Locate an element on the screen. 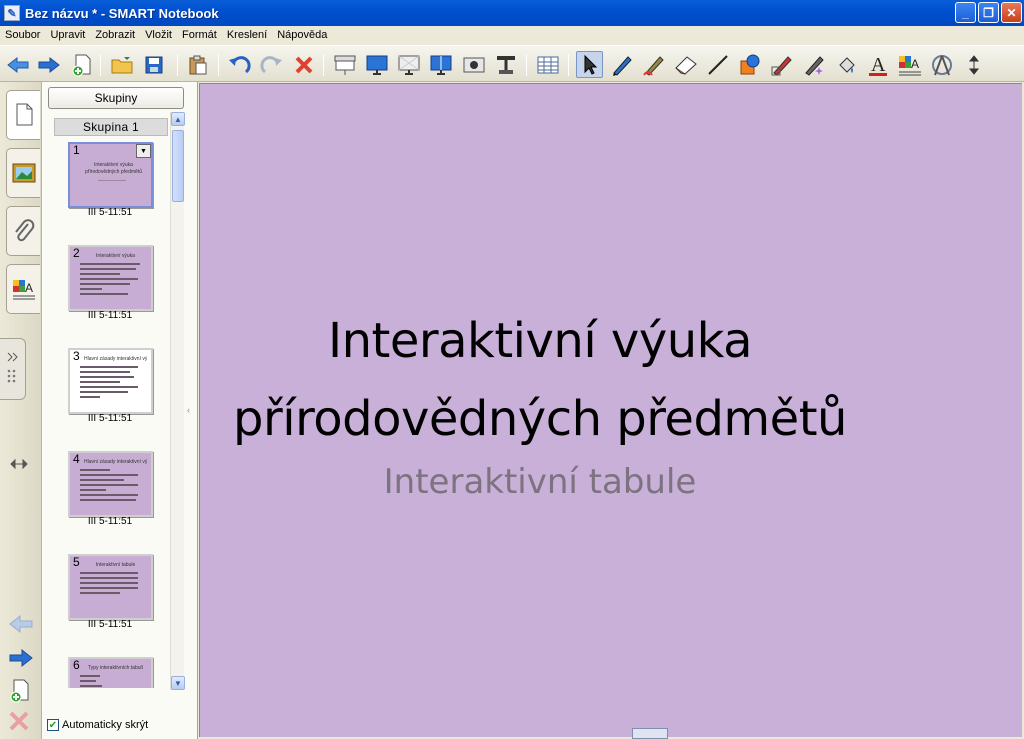 This screenshot has height=739, width=1024. window-title: Bez názvu * - SMART Notebook is located at coordinates (122, 13).